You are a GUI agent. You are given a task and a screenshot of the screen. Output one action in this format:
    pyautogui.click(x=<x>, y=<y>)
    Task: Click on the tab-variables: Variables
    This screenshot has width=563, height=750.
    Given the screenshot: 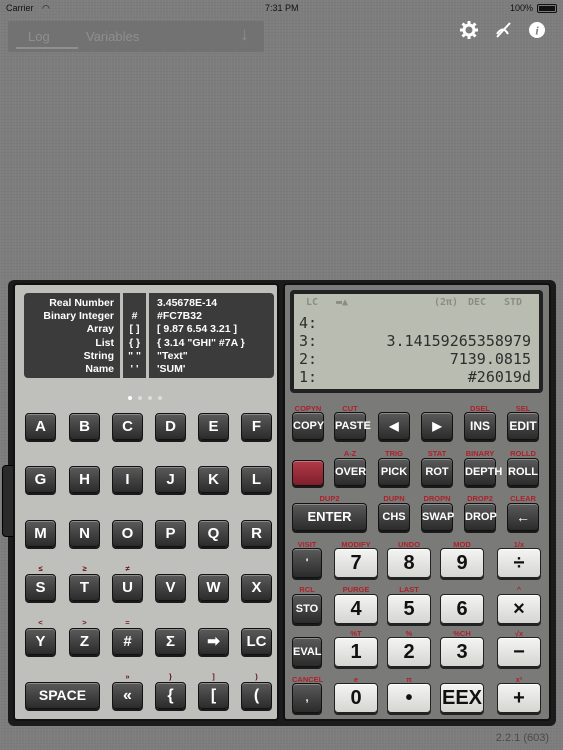 What is the action you would take?
    pyautogui.click(x=112, y=36)
    